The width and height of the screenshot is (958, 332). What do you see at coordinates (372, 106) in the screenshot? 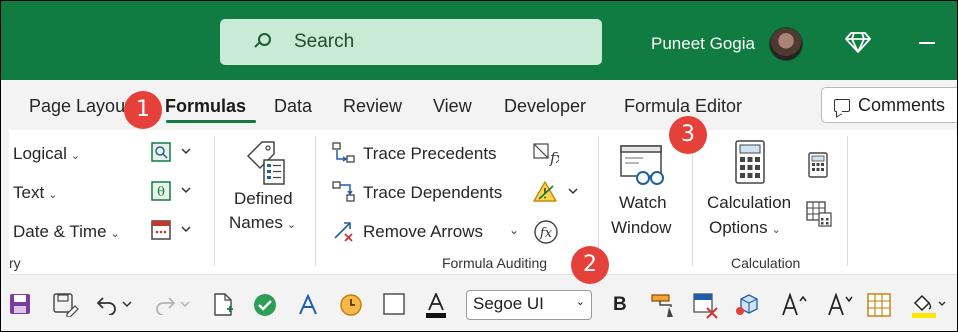
I see `tab-review: Review` at bounding box center [372, 106].